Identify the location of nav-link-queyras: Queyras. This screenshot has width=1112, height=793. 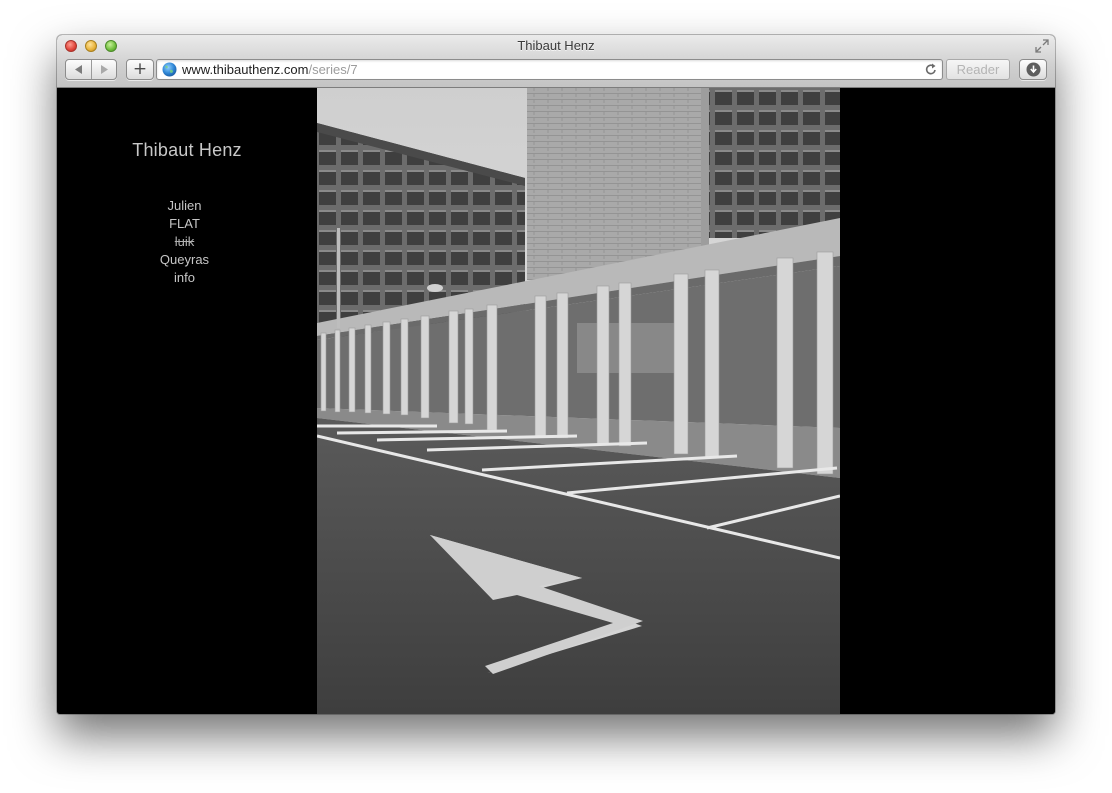
(184, 260).